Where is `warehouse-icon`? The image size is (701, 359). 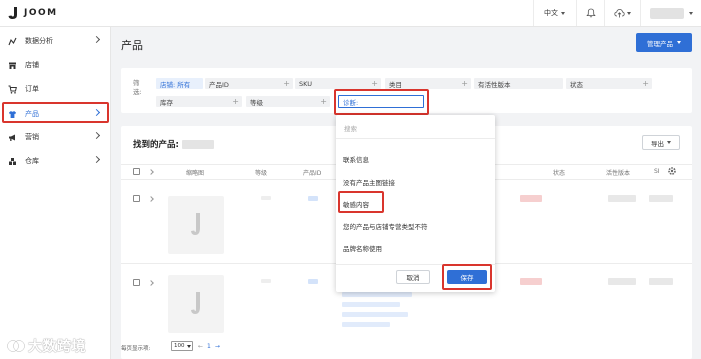 warehouse-icon is located at coordinates (12, 161).